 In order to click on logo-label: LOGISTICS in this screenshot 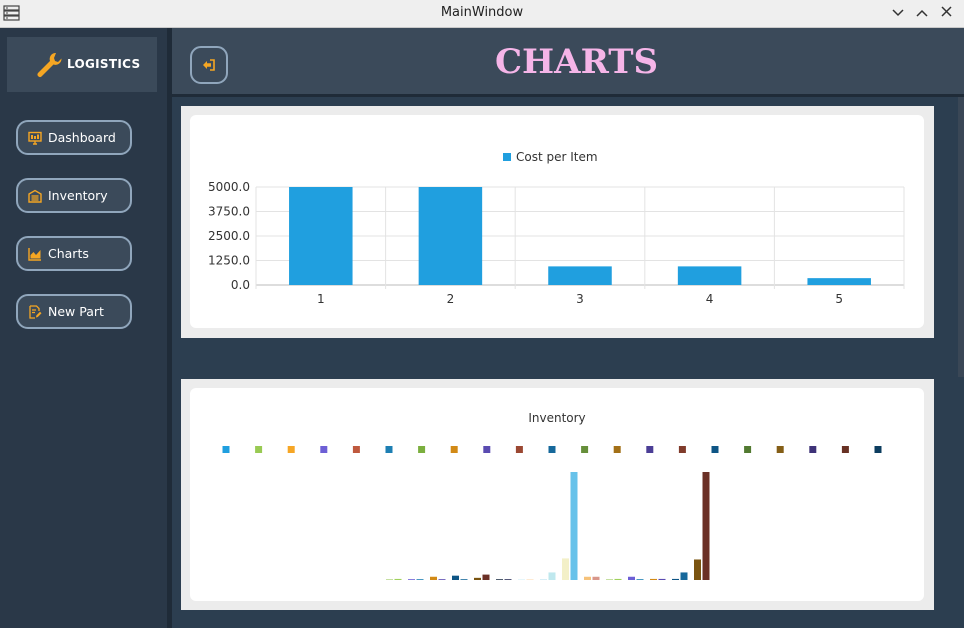, I will do `click(104, 64)`.